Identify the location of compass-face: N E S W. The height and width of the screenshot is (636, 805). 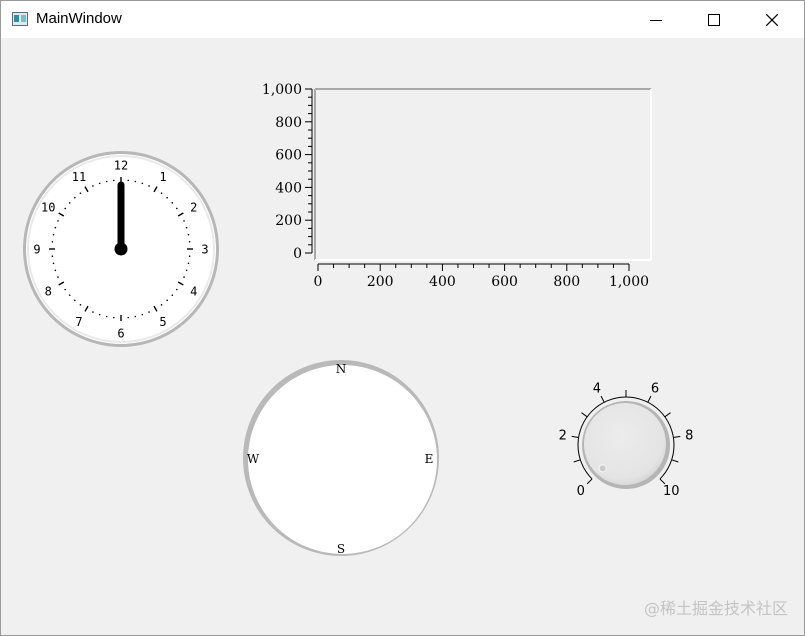
(341, 458).